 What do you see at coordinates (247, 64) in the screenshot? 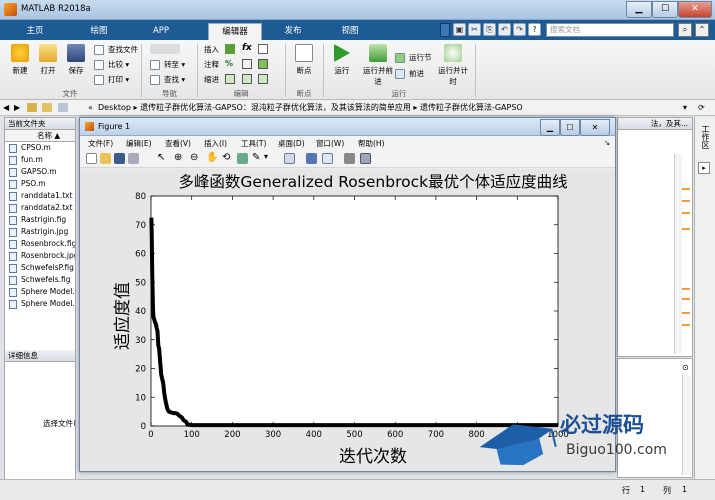
I see `wrap-comments-icon` at bounding box center [247, 64].